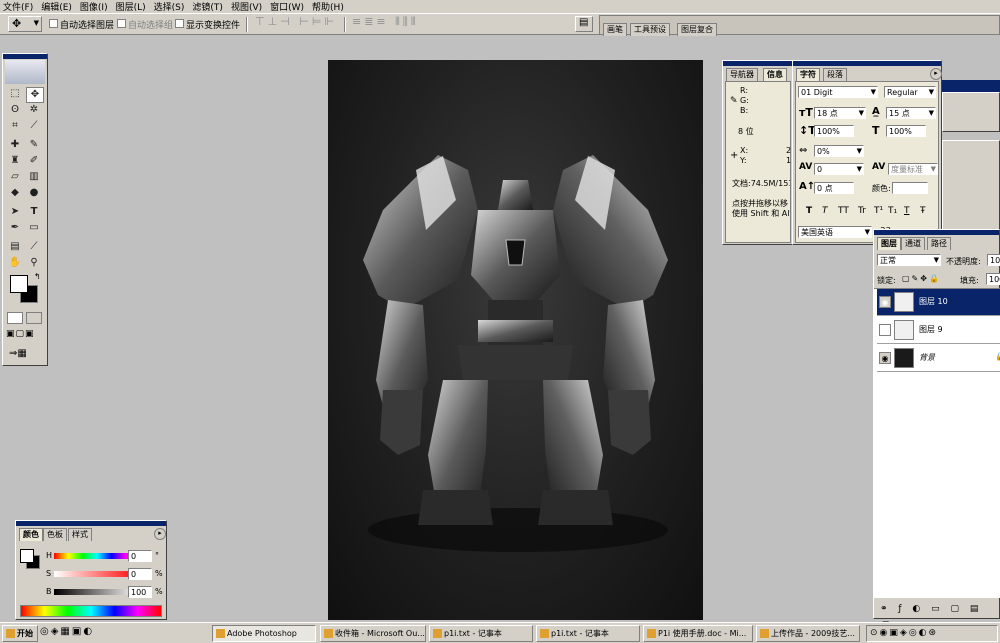 The width and height of the screenshot is (1000, 643). I want to click on hue-input: 0, so click(140, 556).